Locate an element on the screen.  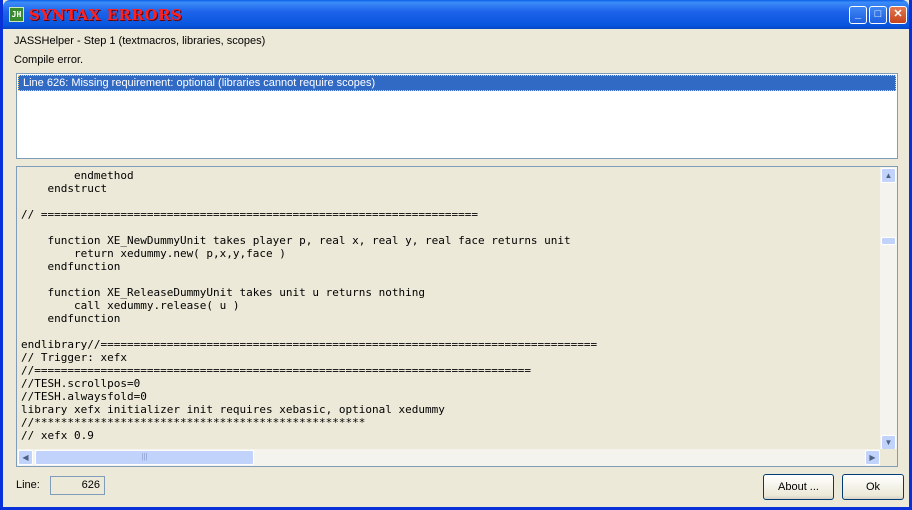
minimize-button: _ is located at coordinates (858, 15).